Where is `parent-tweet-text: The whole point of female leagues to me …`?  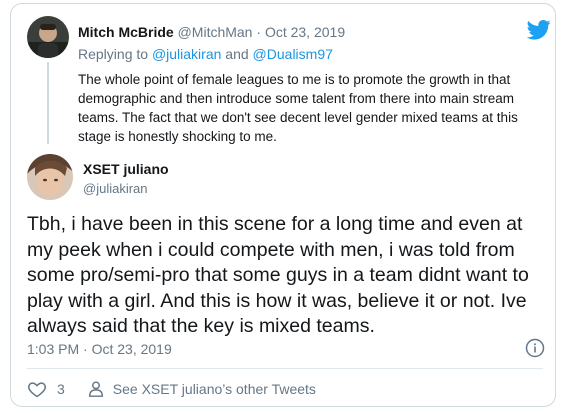
parent-tweet-text: The whole point of female leagues to me … is located at coordinates (298, 108).